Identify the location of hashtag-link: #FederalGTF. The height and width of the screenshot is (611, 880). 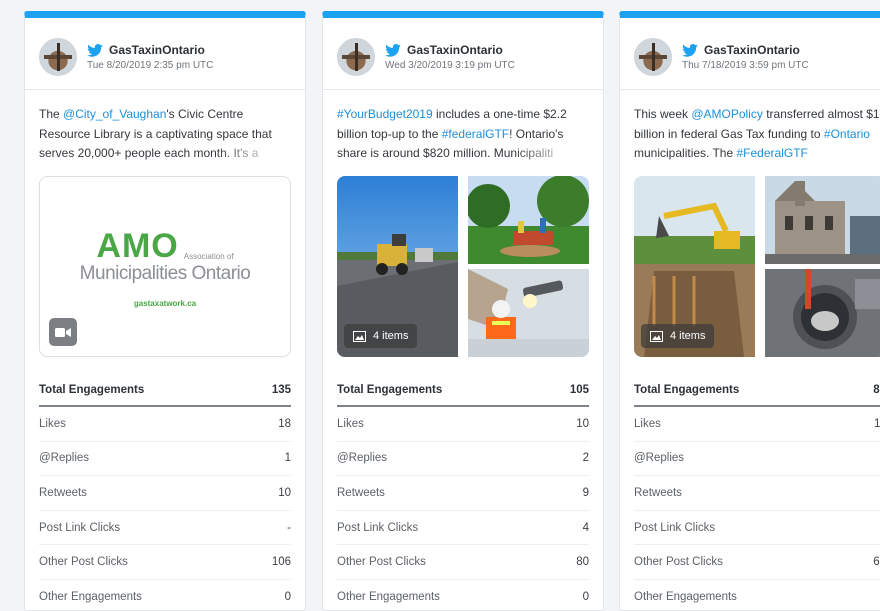
(772, 153).